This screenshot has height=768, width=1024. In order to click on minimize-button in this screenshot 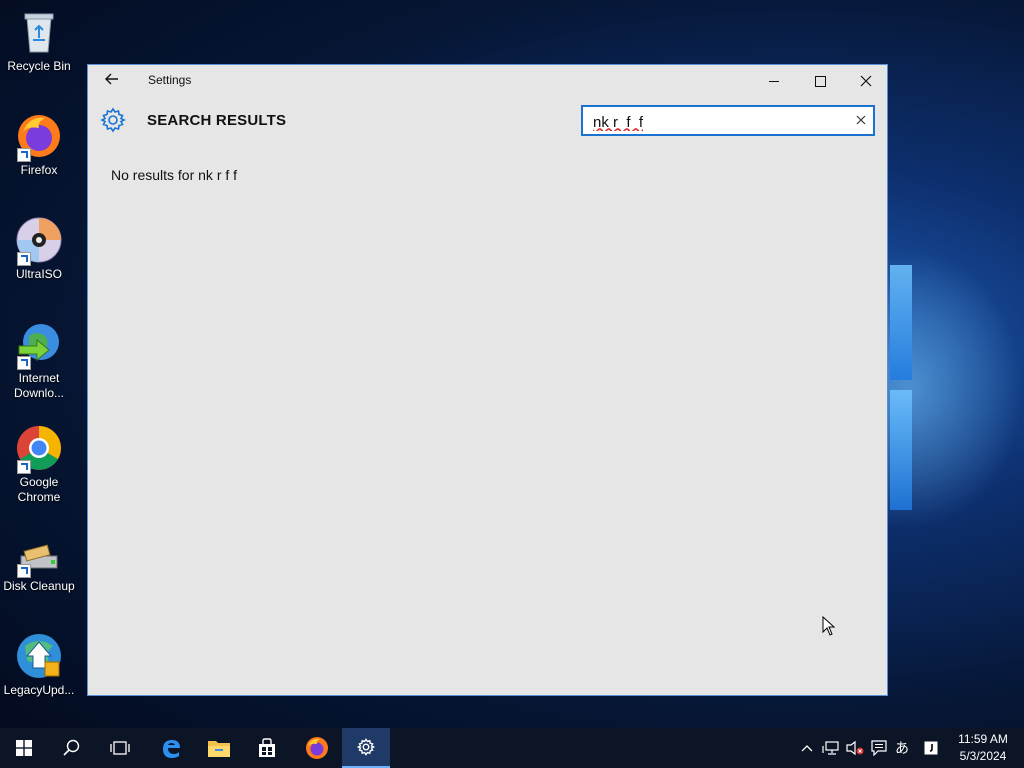, I will do `click(774, 81)`.